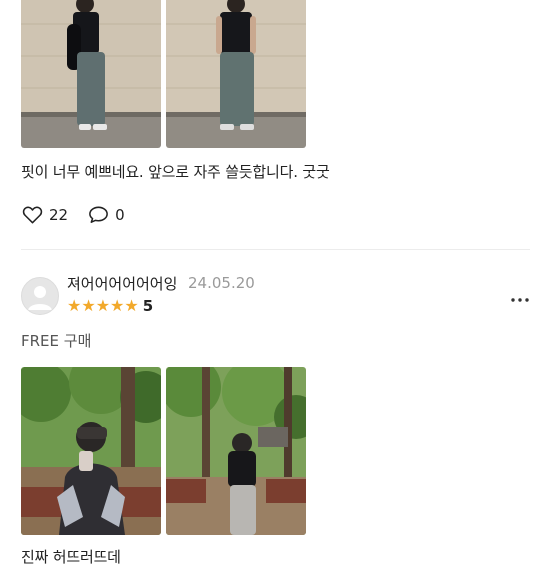  What do you see at coordinates (56, 341) in the screenshot?
I see `purchase-option: FREE 구매` at bounding box center [56, 341].